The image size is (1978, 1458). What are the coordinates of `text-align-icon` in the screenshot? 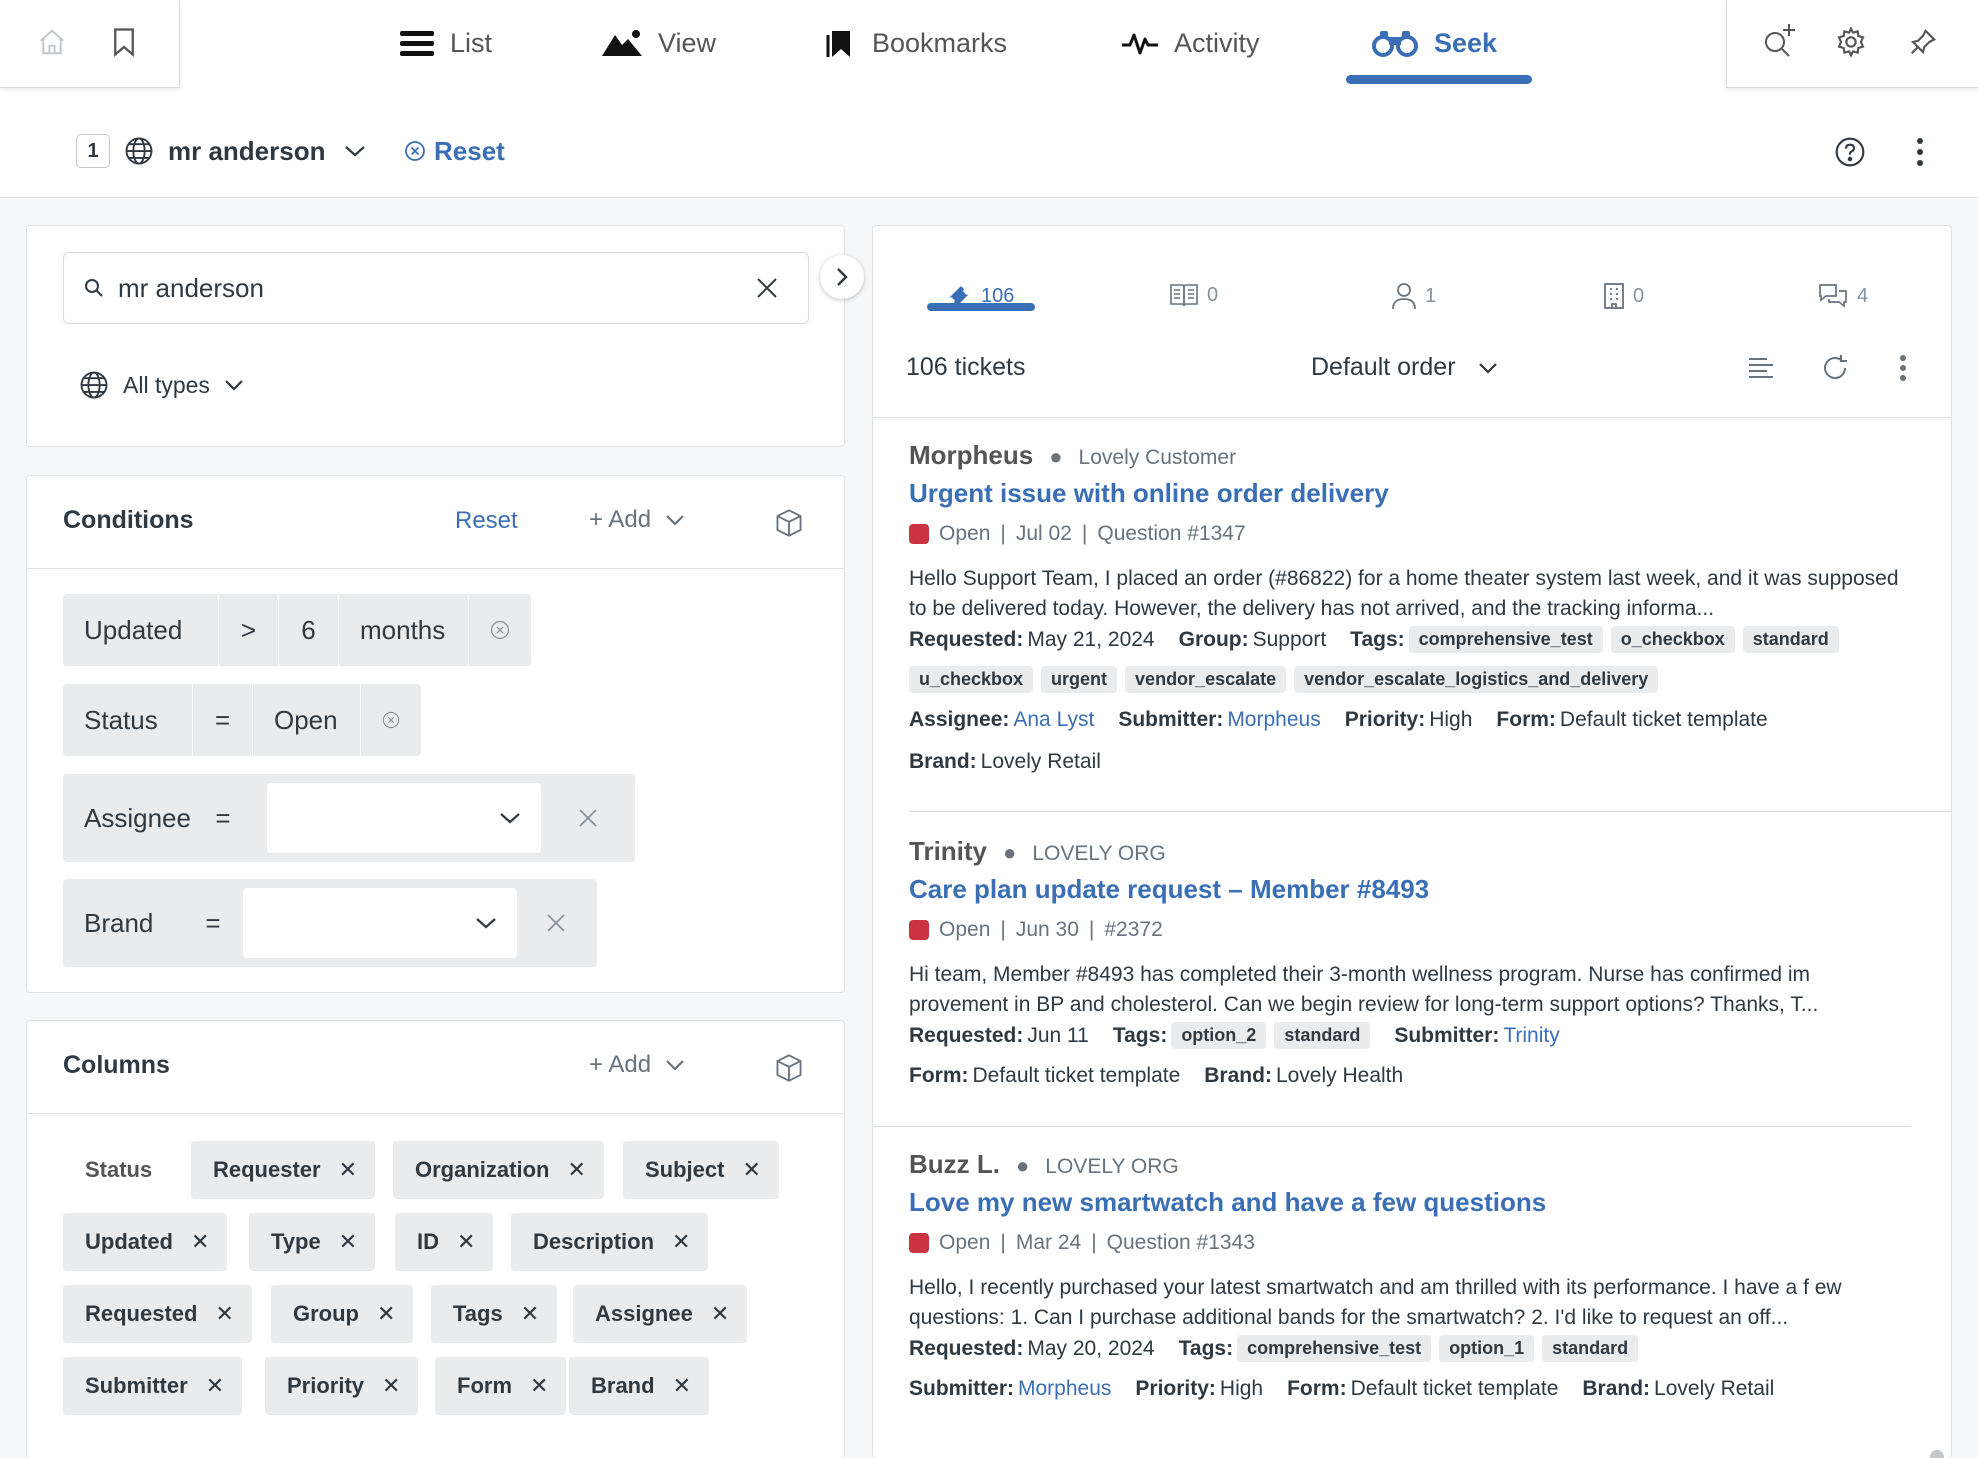 It's located at (1761, 368).